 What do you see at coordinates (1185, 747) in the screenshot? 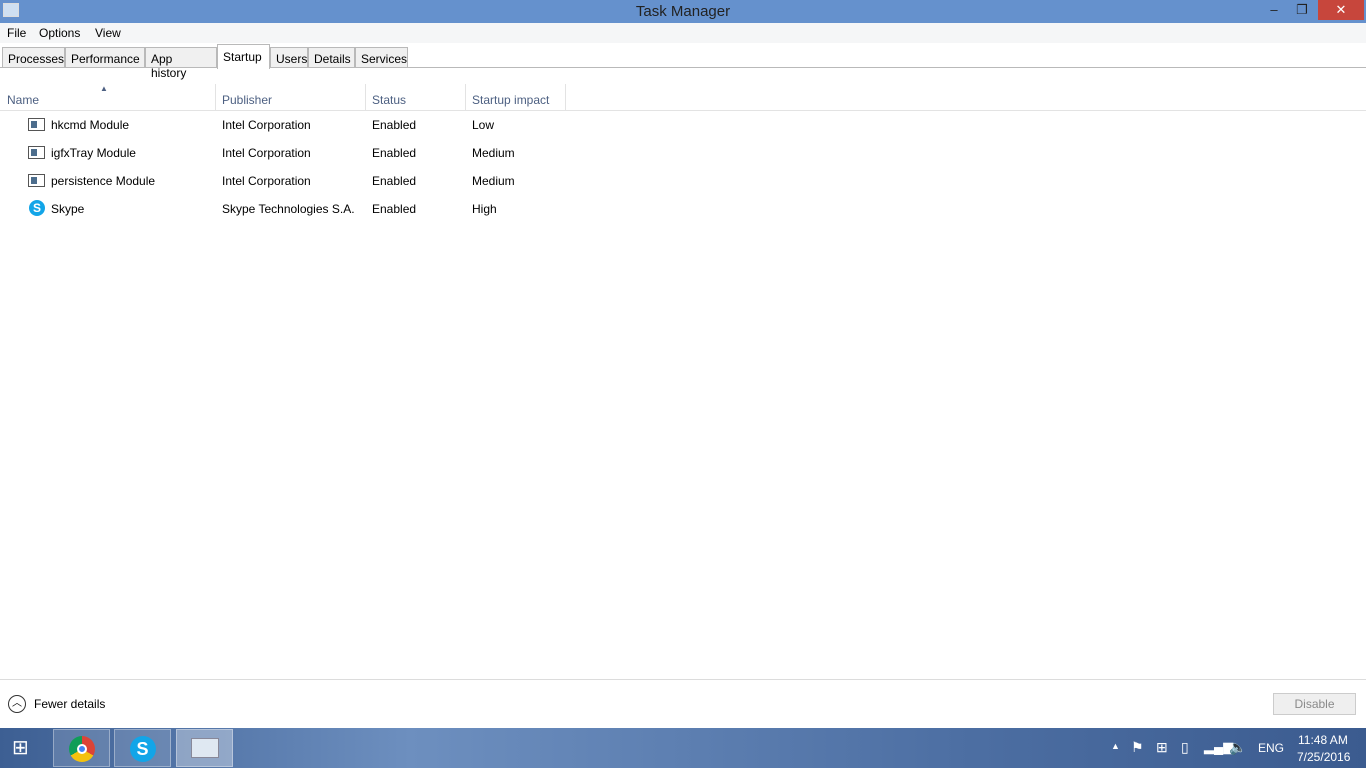
I see `battery-icon: ▯` at bounding box center [1185, 747].